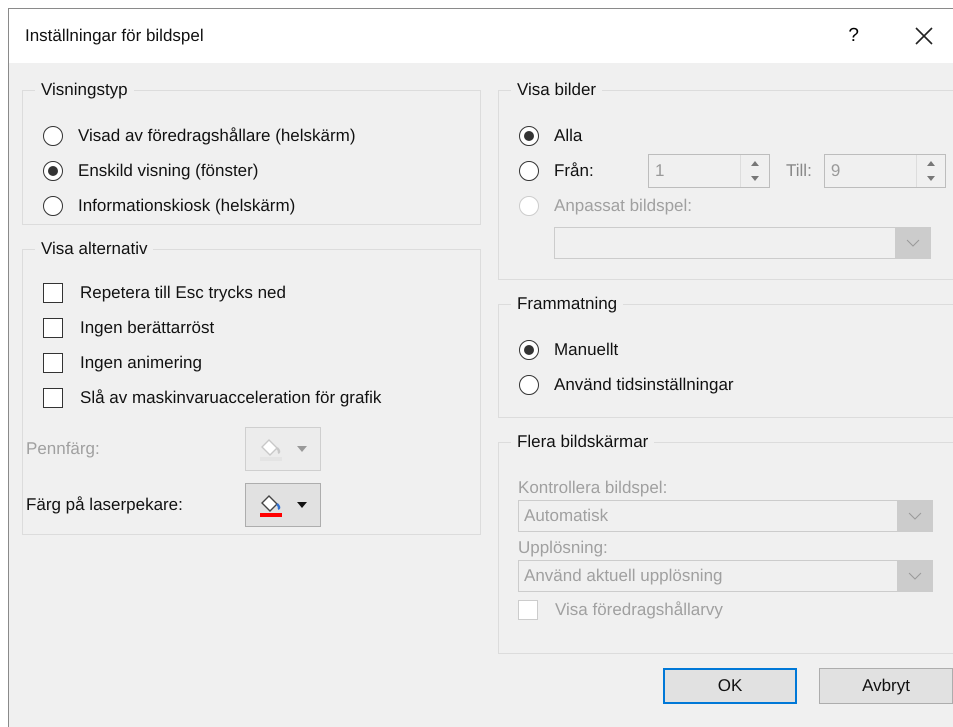 Image resolution: width=953 pixels, height=727 pixels. I want to click on window-title: Inställningar för bildspel, so click(115, 36).